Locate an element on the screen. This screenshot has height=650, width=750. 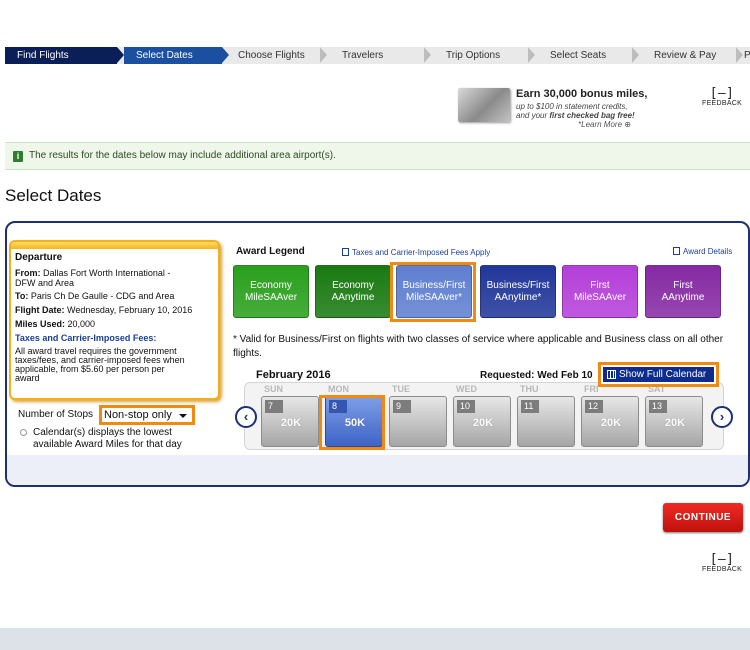
page-title: Select Dates is located at coordinates (53, 195).